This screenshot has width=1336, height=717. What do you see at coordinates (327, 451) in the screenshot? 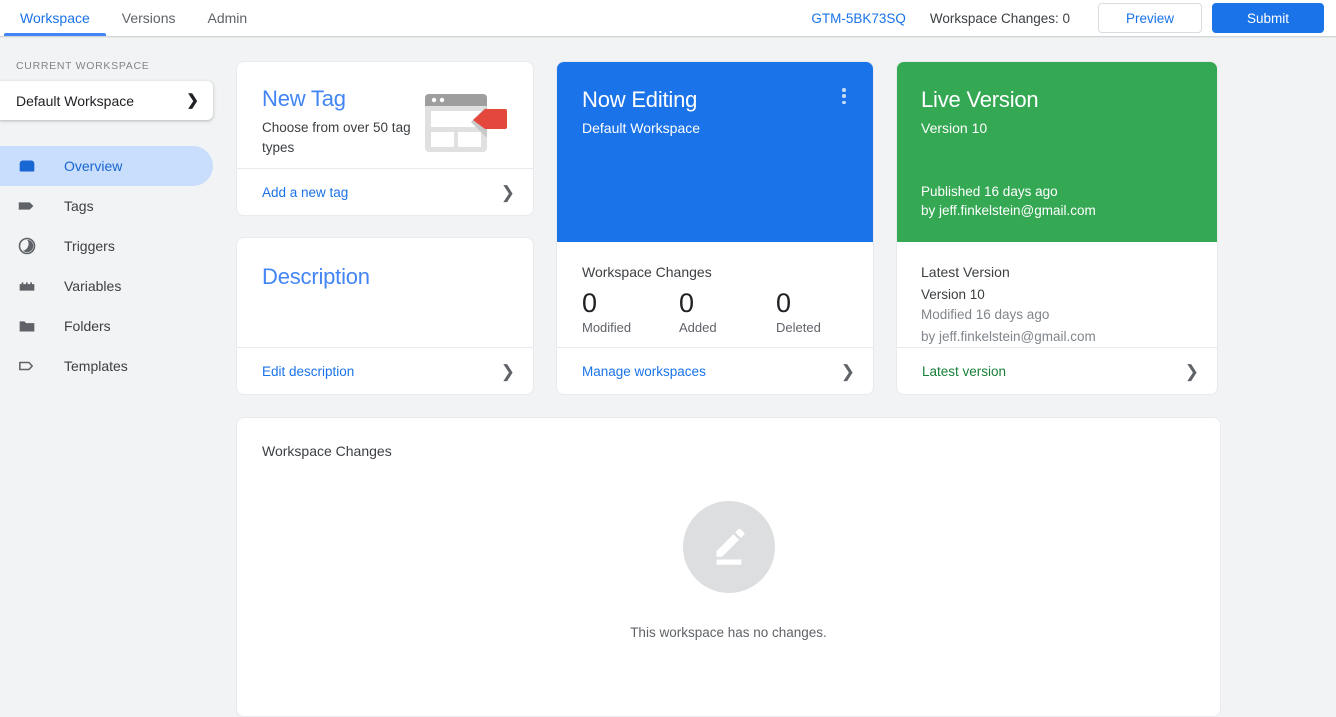
I see `workspace-changes-panel-title: Workspace Changes` at bounding box center [327, 451].